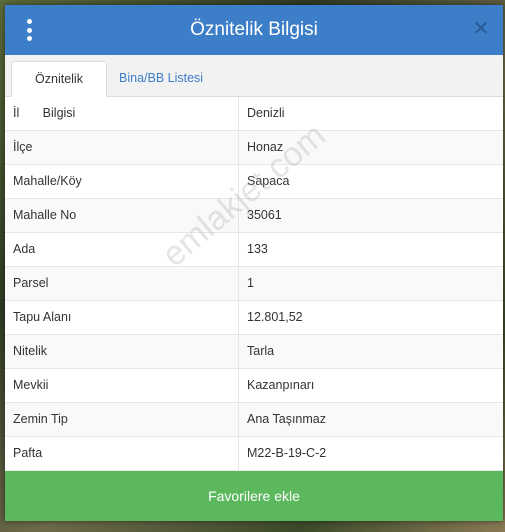 Image resolution: width=505 pixels, height=532 pixels. I want to click on table-row: İl Denizli, so click(254, 114).